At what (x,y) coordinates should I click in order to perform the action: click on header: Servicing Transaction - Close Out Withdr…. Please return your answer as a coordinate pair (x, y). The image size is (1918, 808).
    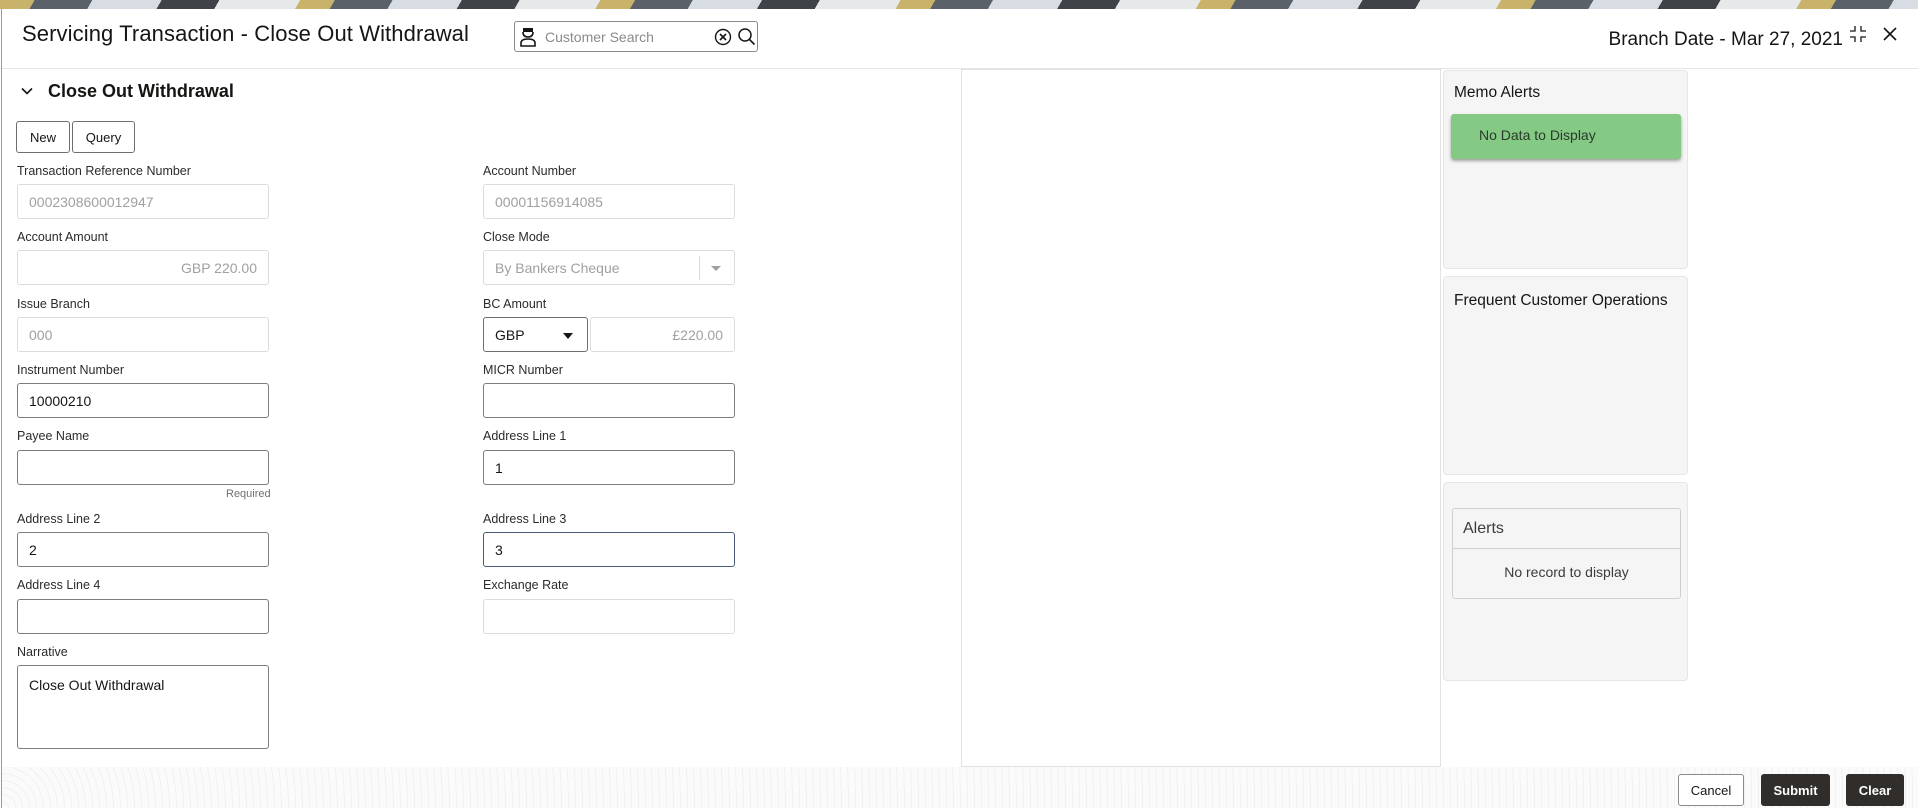
    Looking at the image, I should click on (960, 39).